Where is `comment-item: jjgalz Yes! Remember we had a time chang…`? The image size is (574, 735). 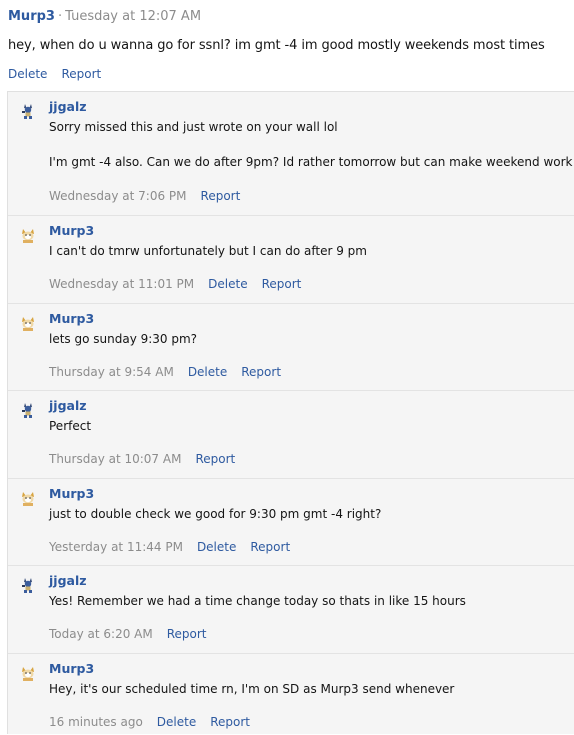 comment-item: jjgalz Yes! Remember we had a time chang… is located at coordinates (291, 610).